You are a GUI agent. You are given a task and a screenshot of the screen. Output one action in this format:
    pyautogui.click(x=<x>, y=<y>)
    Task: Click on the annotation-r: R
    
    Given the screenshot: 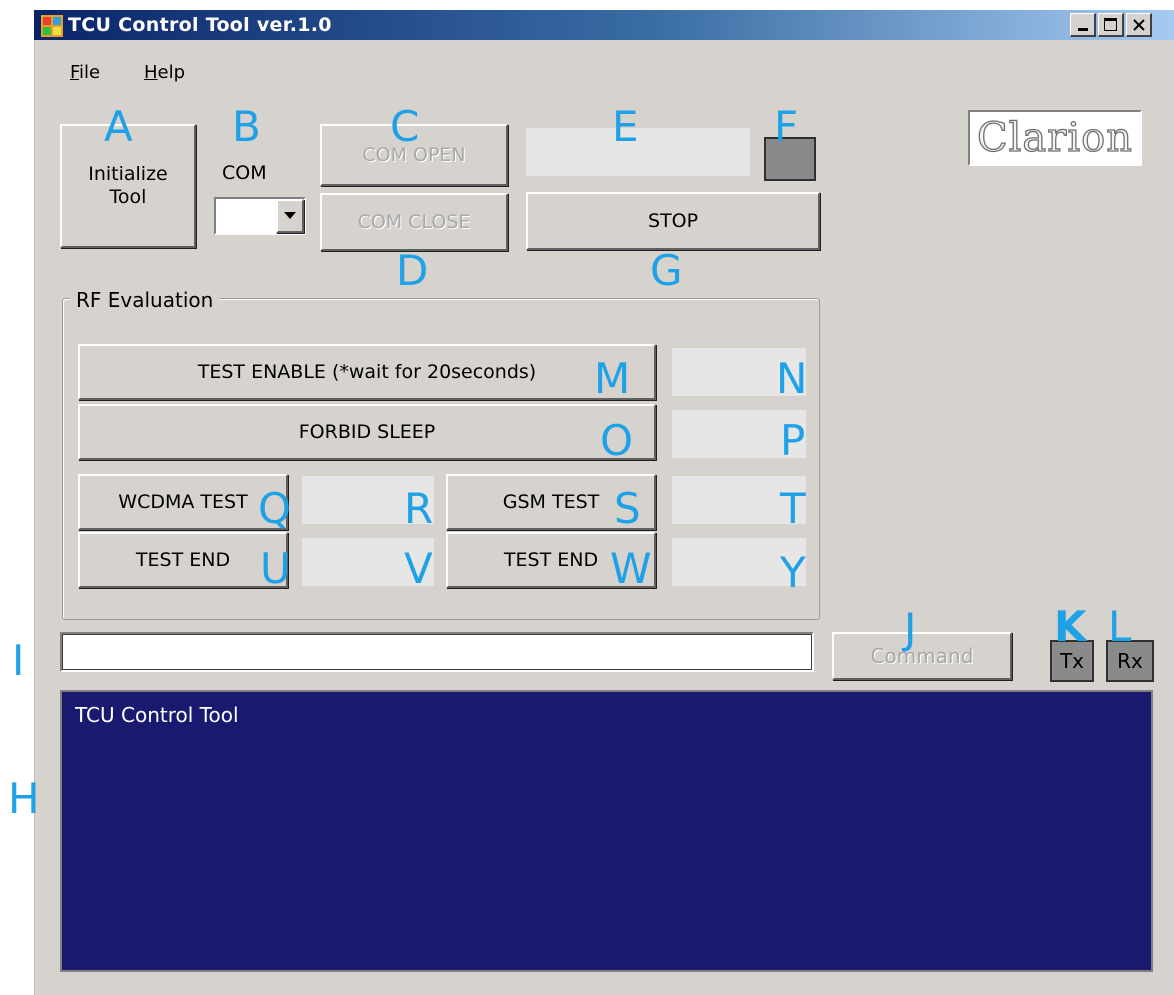 What is the action you would take?
    pyautogui.click(x=419, y=508)
    